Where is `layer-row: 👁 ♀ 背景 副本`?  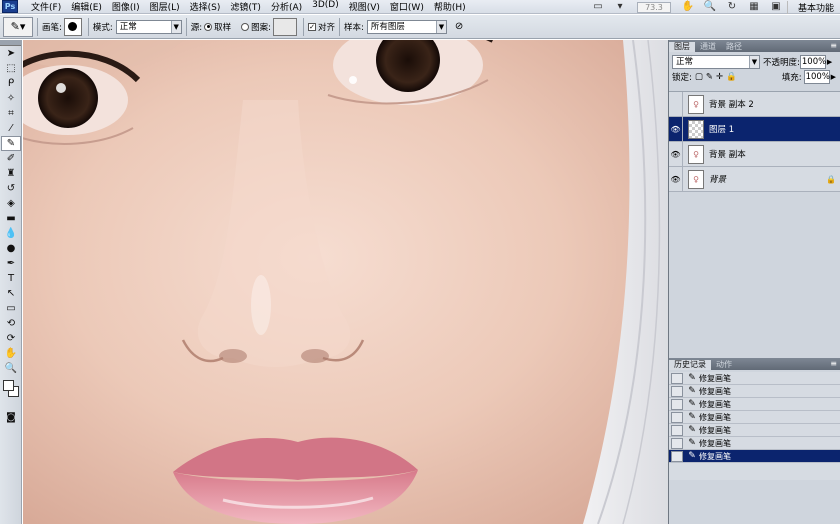
layer-row: 👁 ♀ 背景 副本 is located at coordinates (754, 154).